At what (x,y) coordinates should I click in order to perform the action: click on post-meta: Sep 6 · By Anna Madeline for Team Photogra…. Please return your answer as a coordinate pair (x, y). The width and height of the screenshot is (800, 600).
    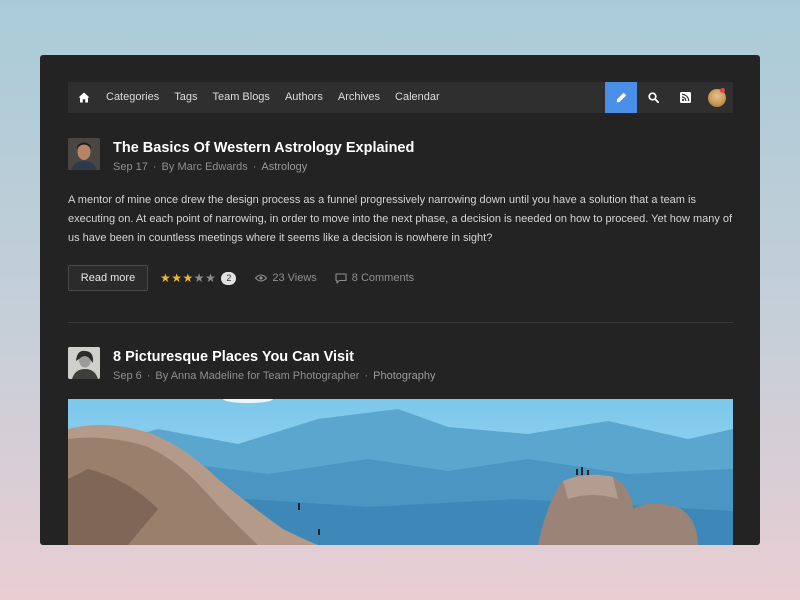
    Looking at the image, I should click on (274, 376).